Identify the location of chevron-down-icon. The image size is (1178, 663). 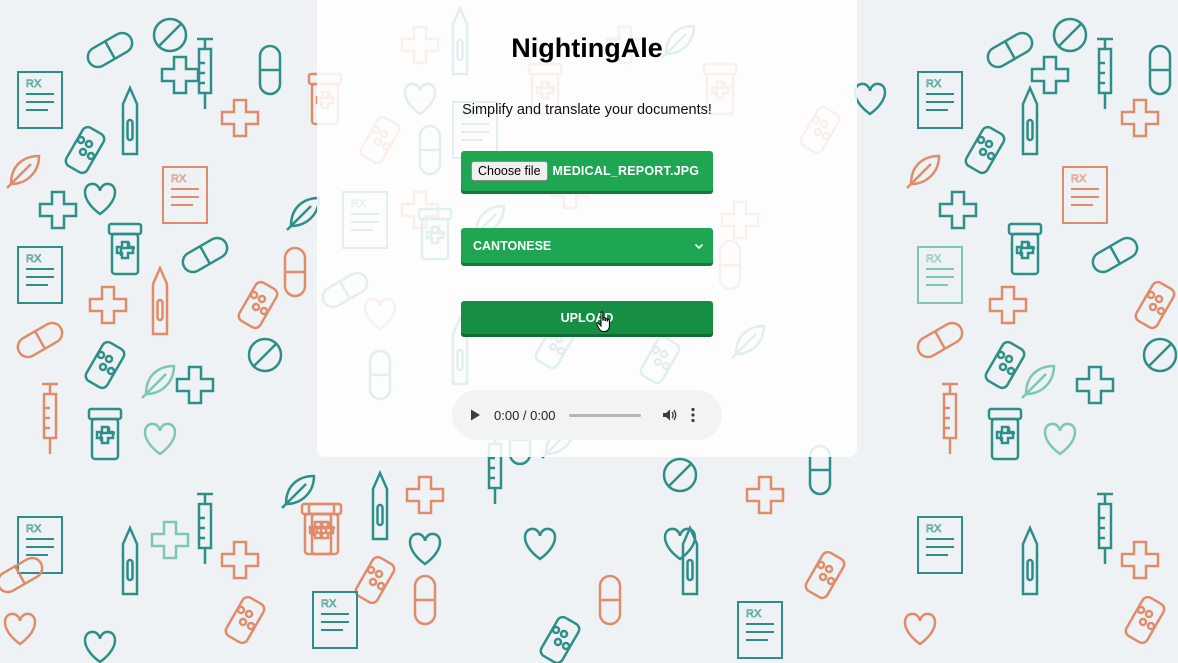
(699, 246).